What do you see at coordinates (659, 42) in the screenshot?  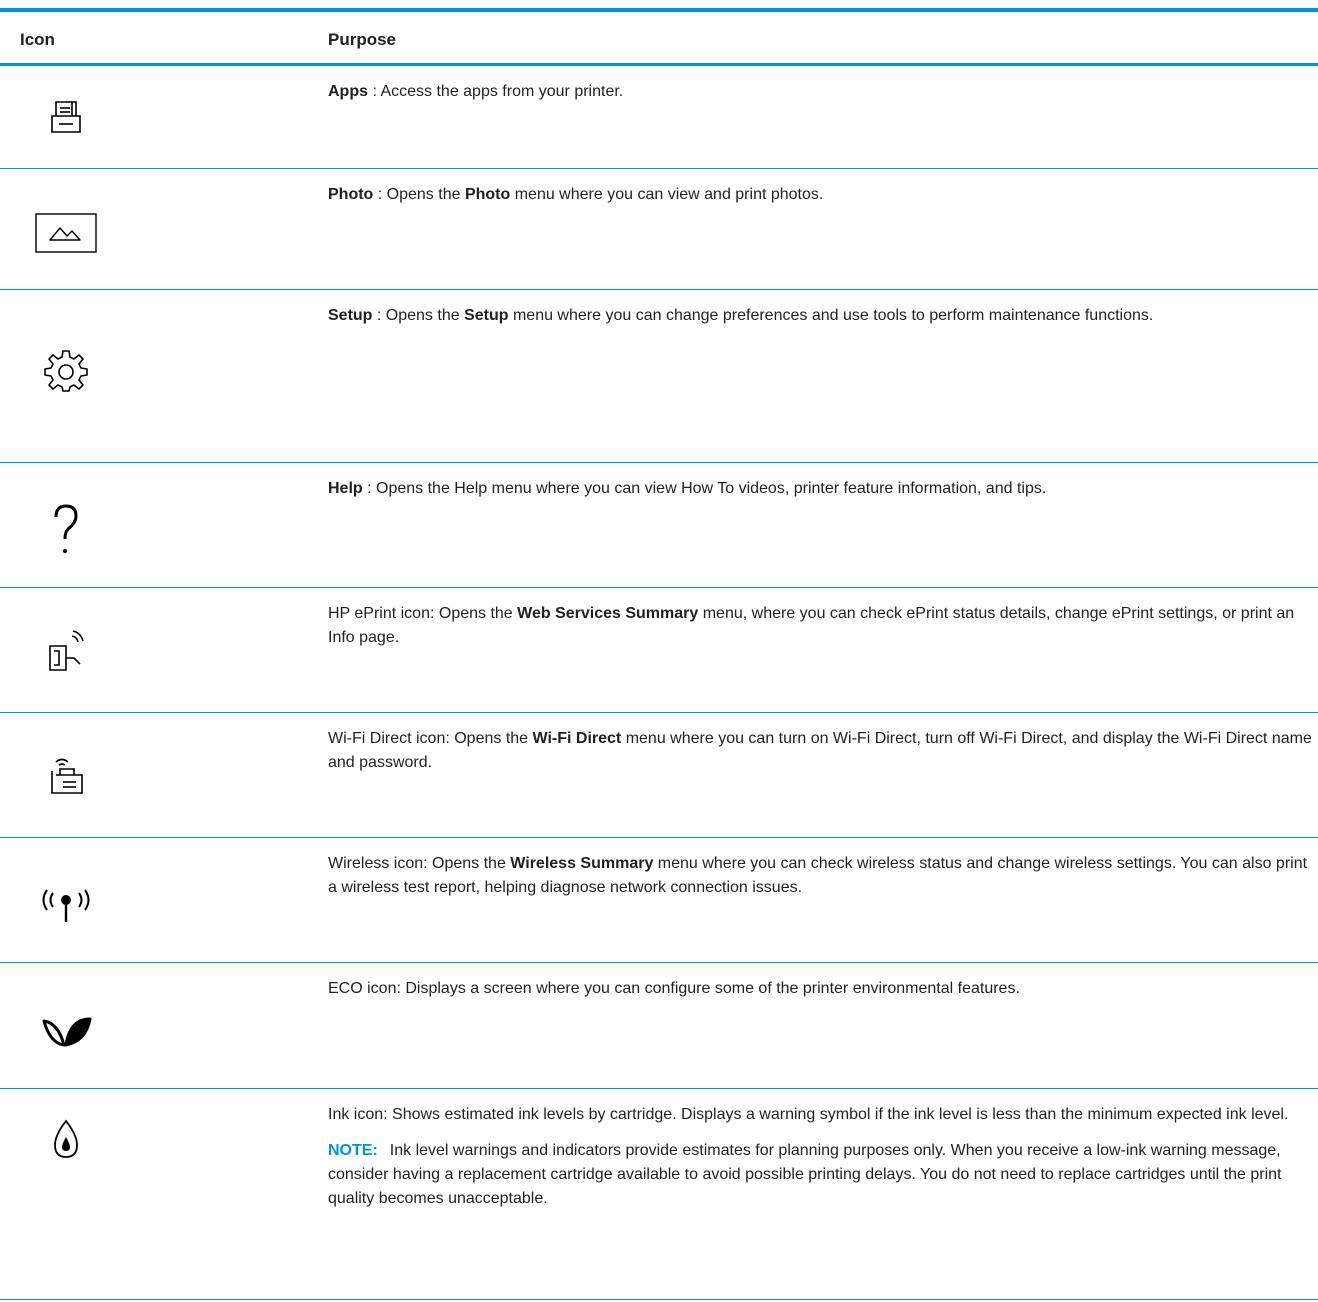 I see `table-header: Icon Purpose` at bounding box center [659, 42].